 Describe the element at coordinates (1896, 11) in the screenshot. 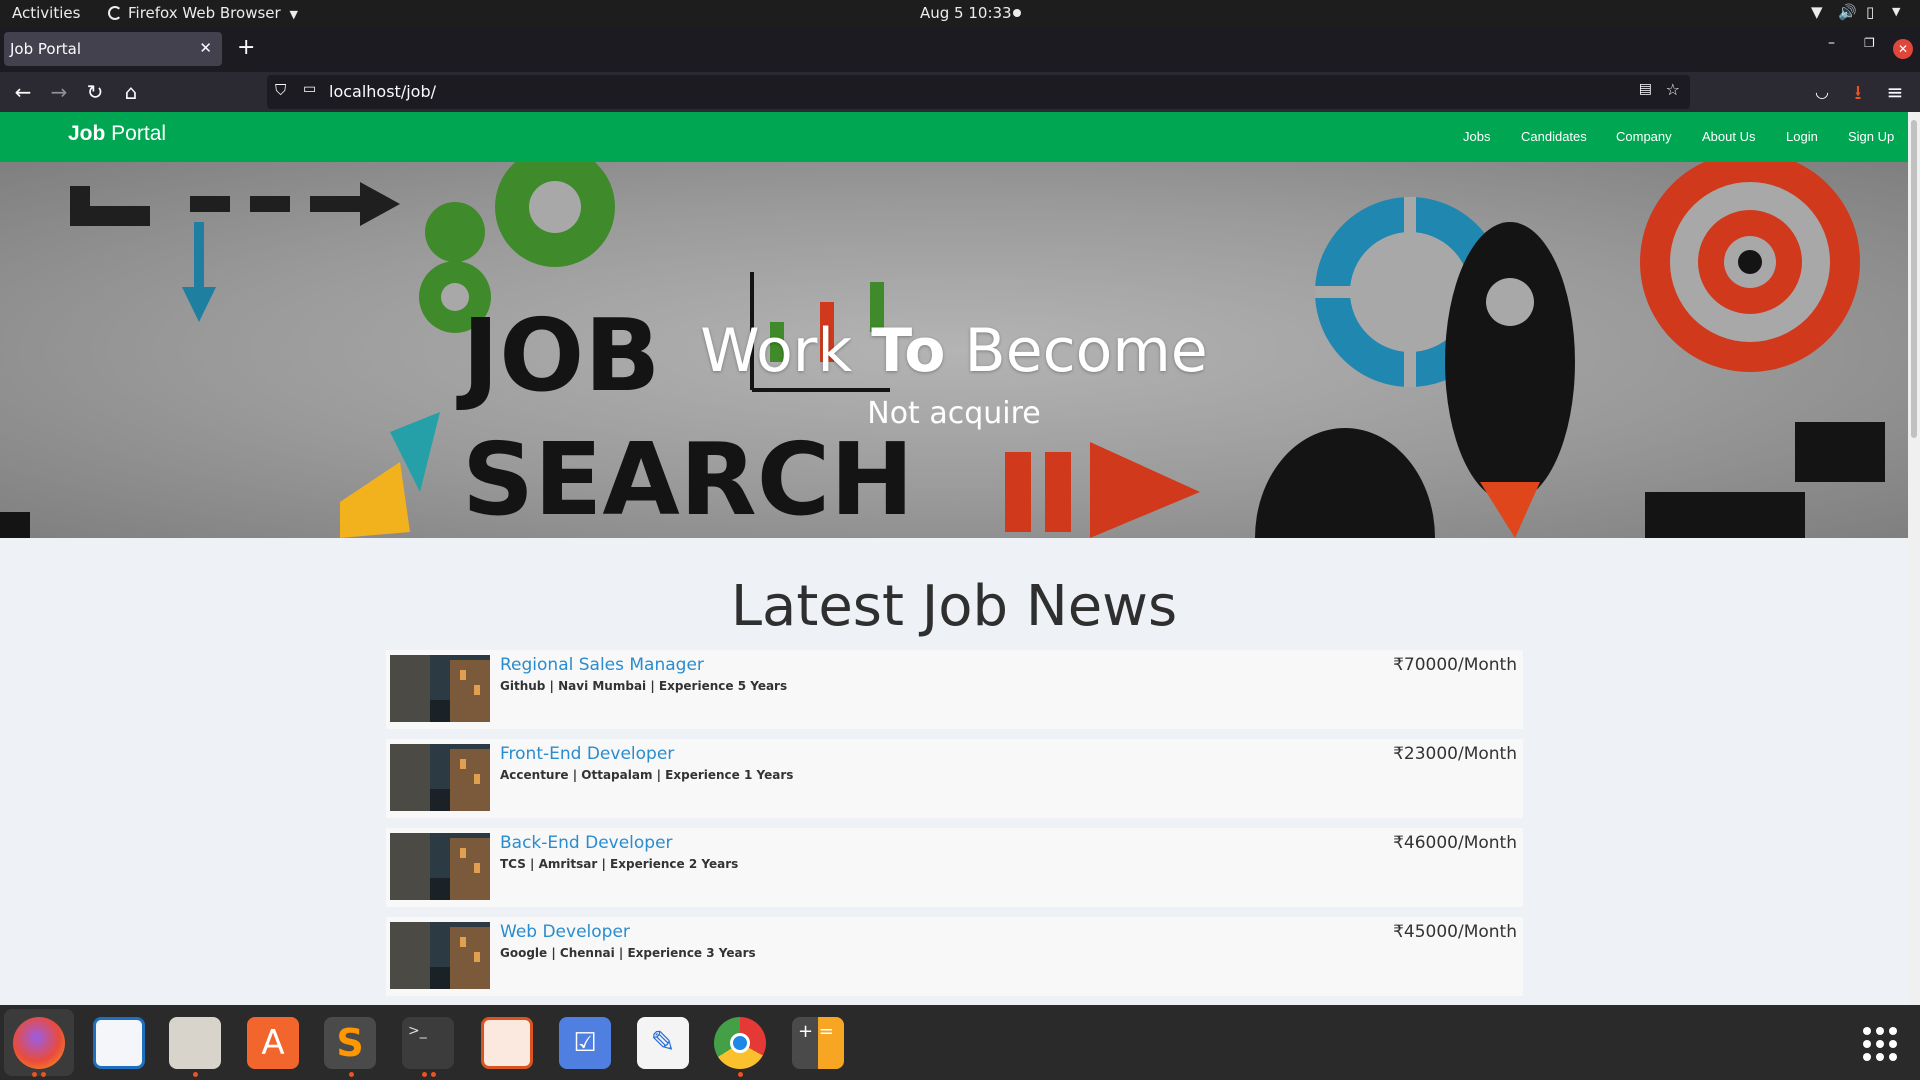

I see `system-menu-chevron-icon: ▼` at that location.